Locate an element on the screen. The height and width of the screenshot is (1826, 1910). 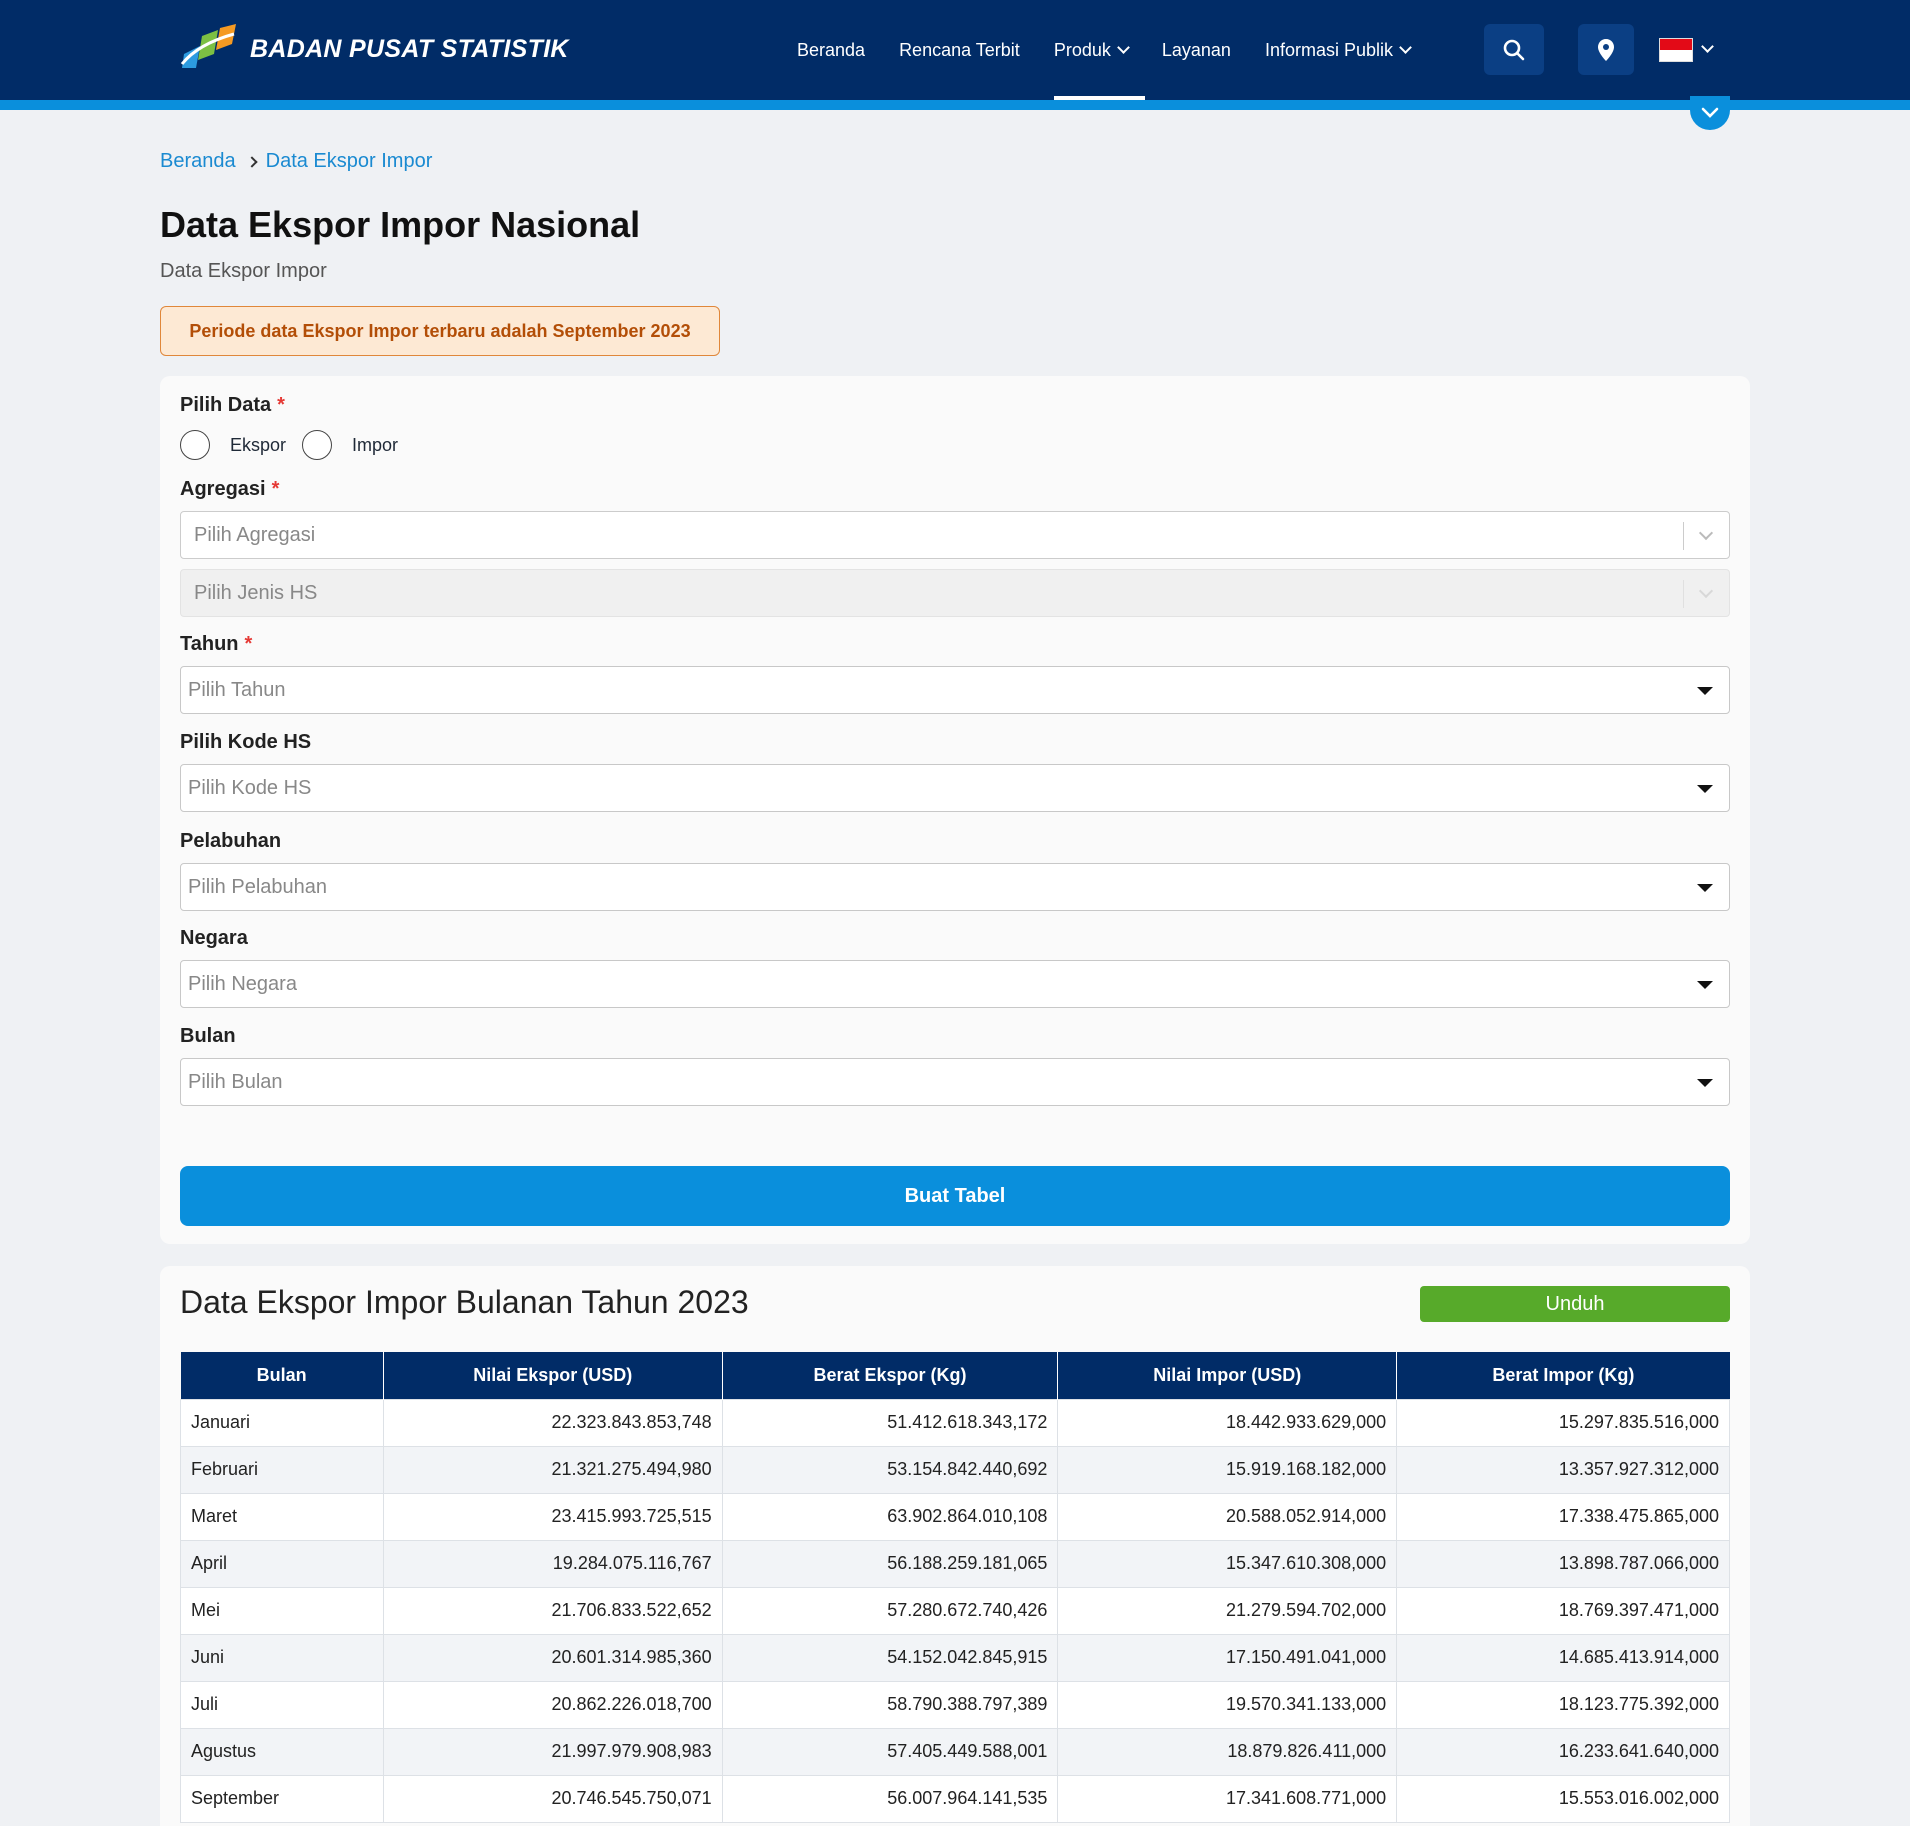
table-section-title: Data Ekspor Impor Bulanan Tahun 2023 is located at coordinates (464, 1302).